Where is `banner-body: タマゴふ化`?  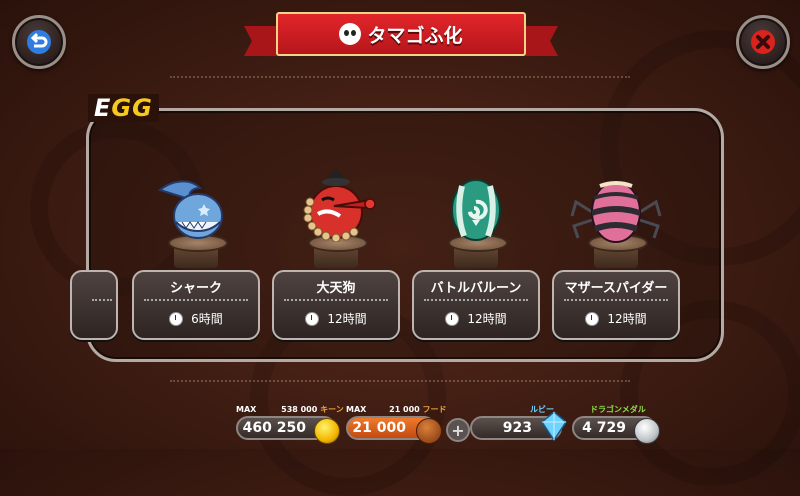
banner-body: タマゴふ化 is located at coordinates (401, 34).